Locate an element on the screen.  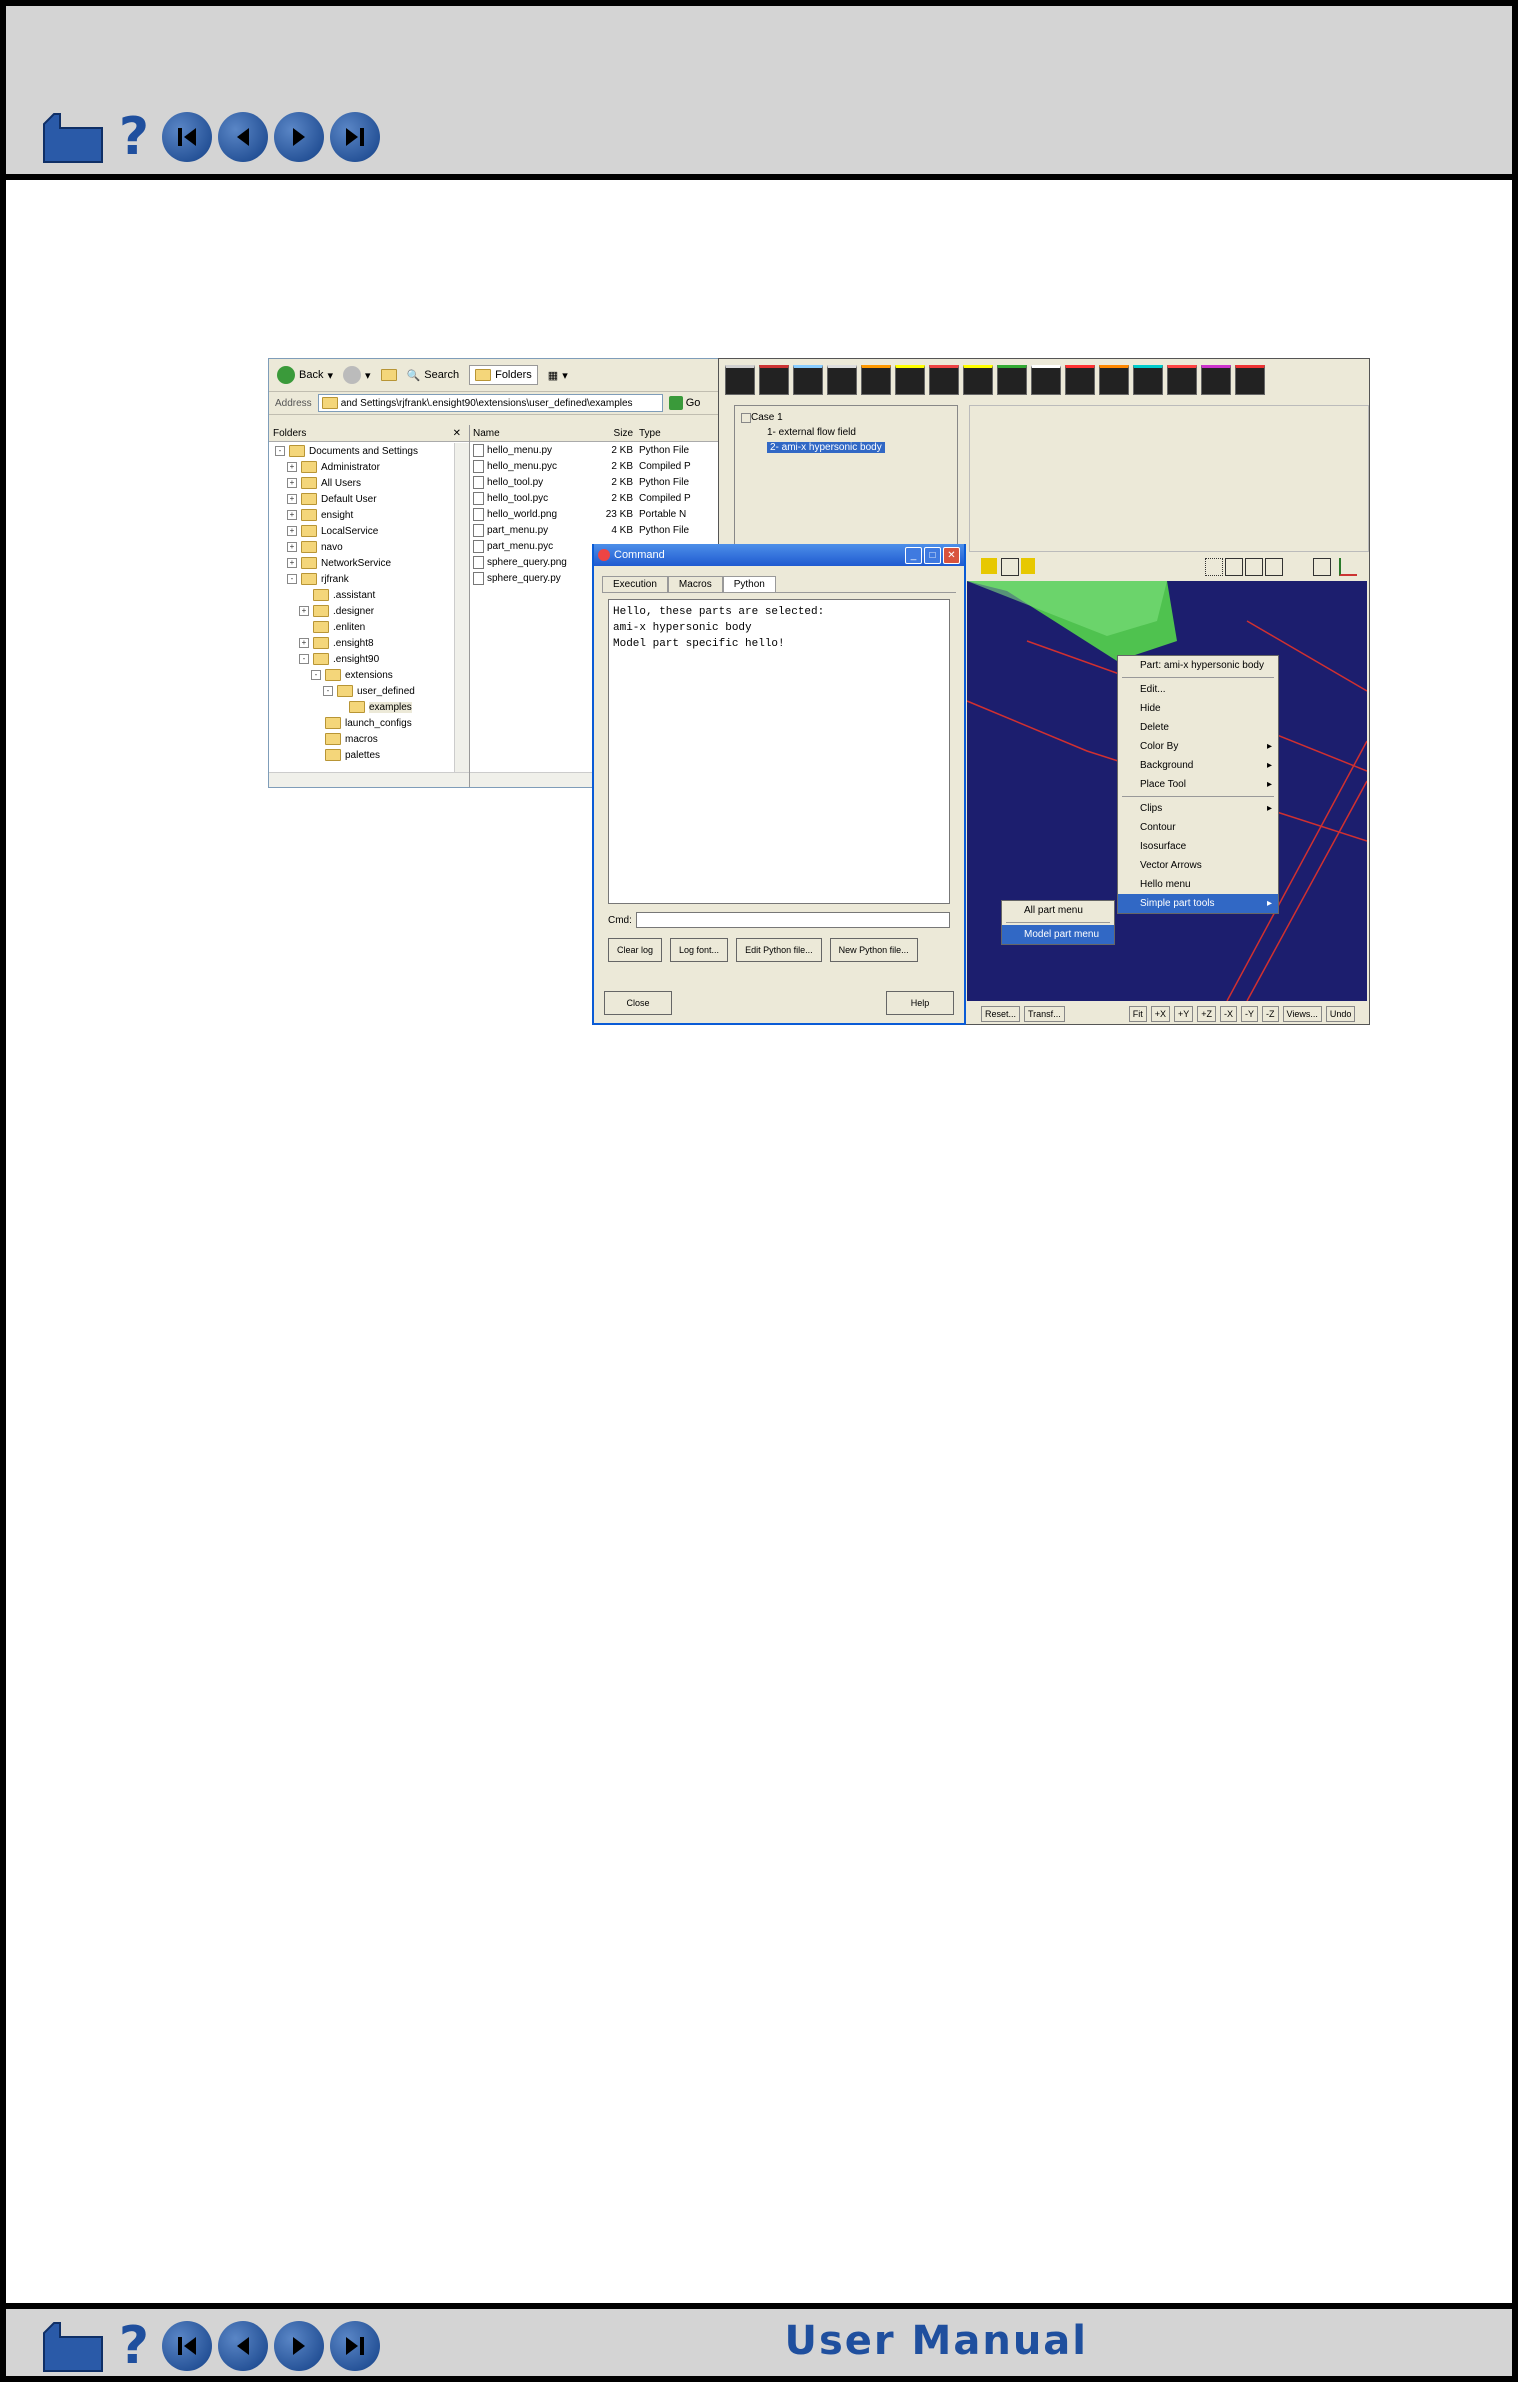
tree-node: - rjfrank is located at coordinates (362, 579).